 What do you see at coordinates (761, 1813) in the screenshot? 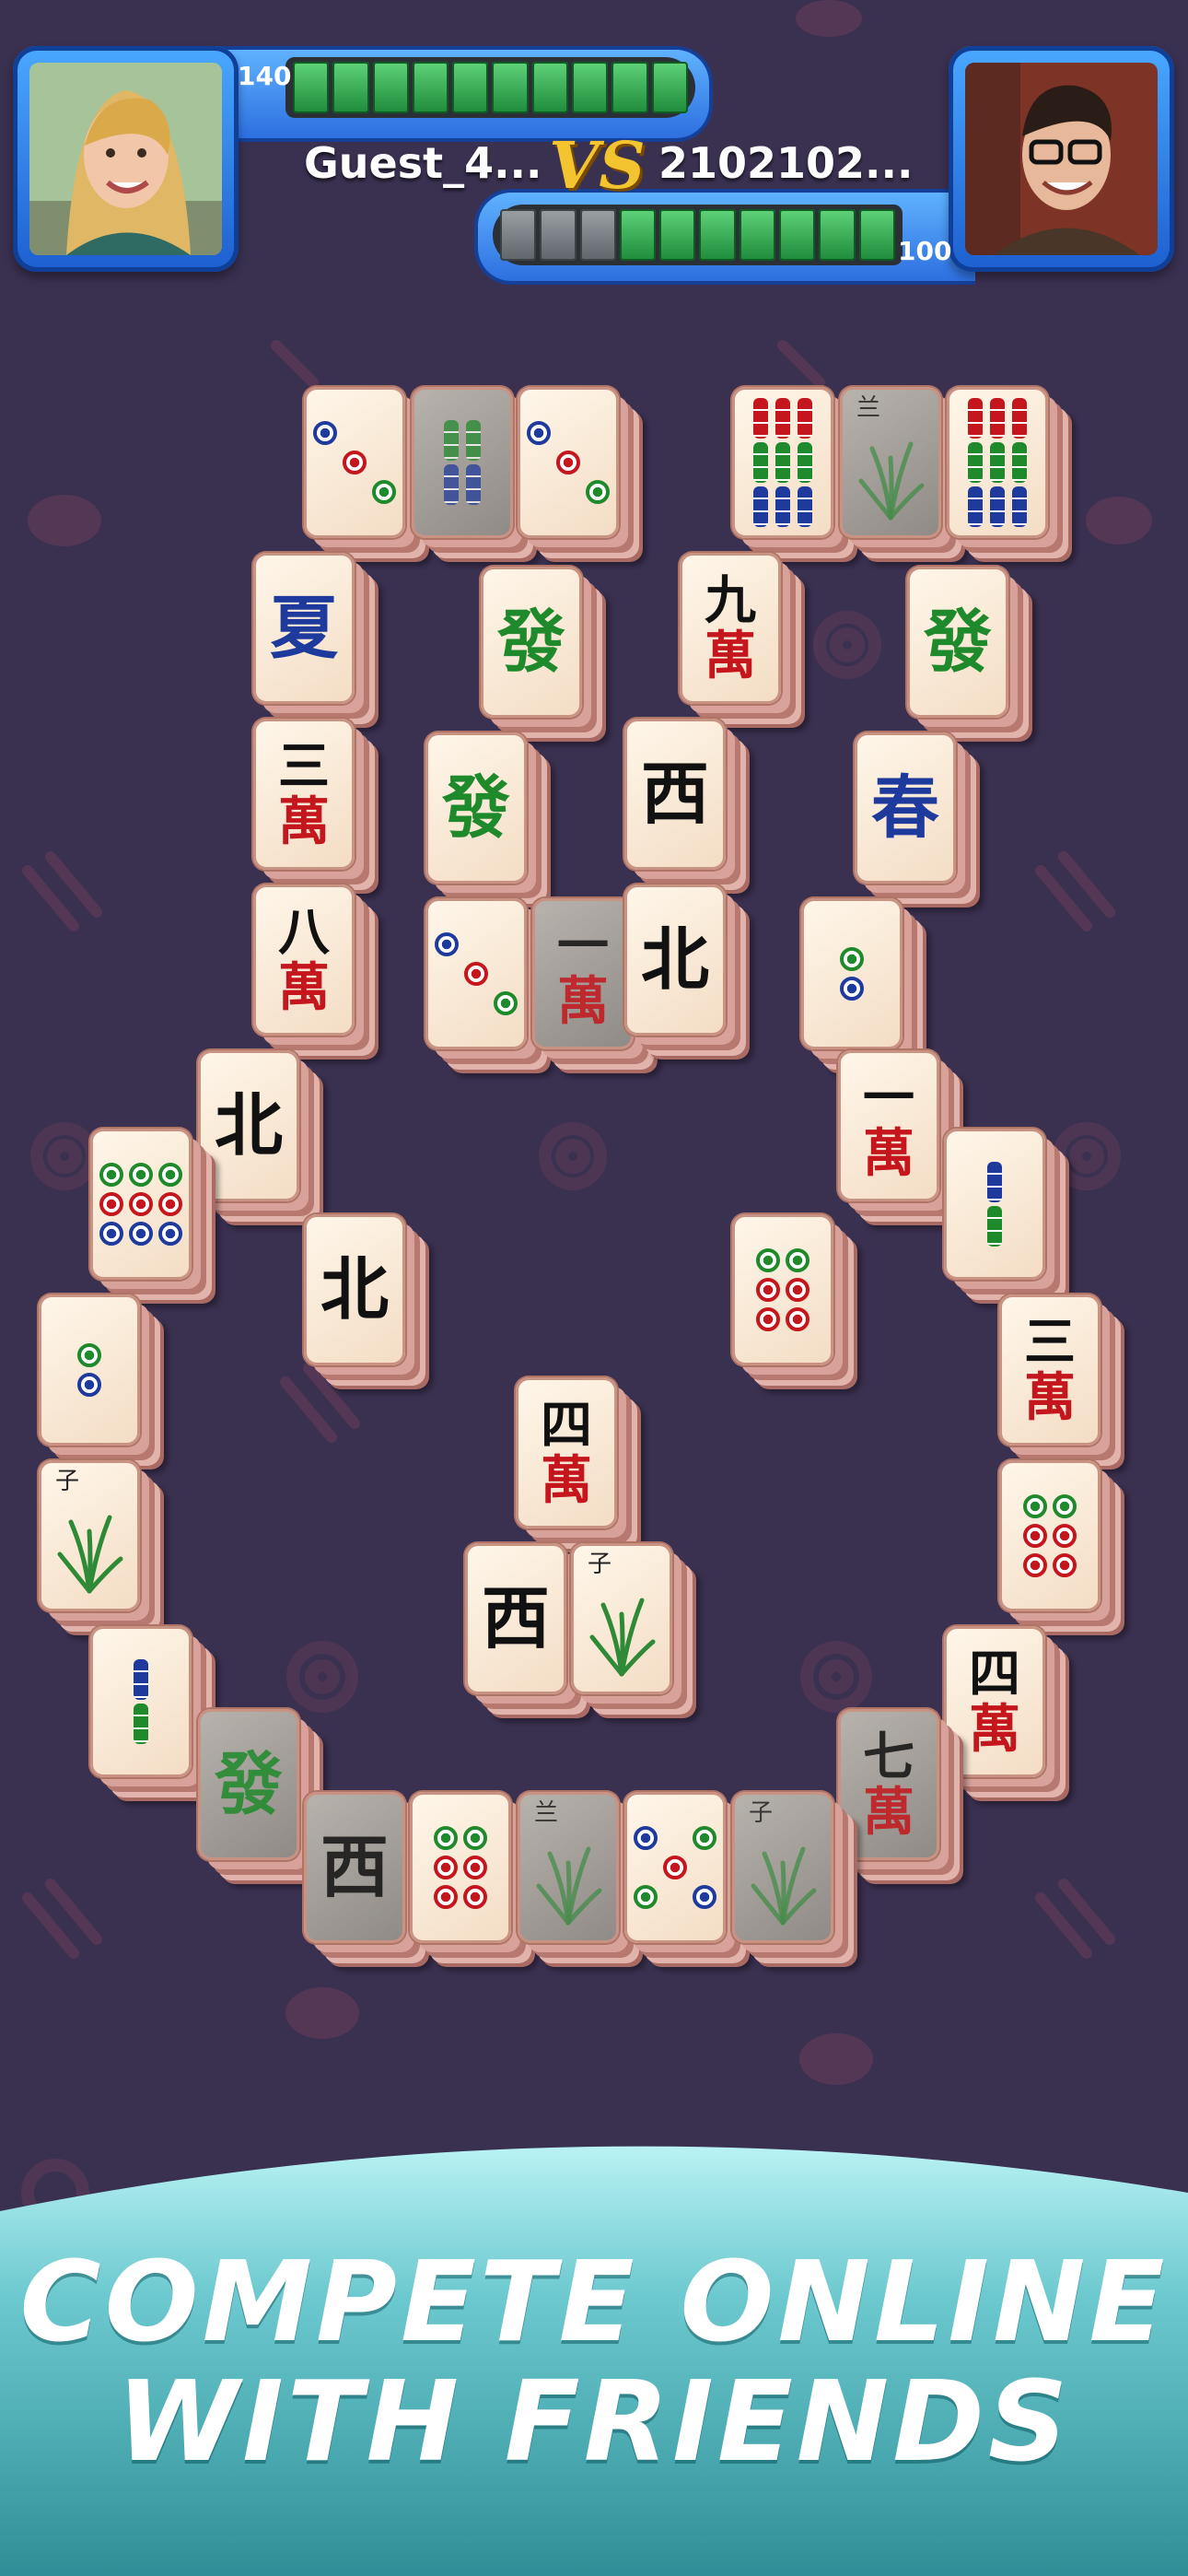
I see `tile-label: 子` at bounding box center [761, 1813].